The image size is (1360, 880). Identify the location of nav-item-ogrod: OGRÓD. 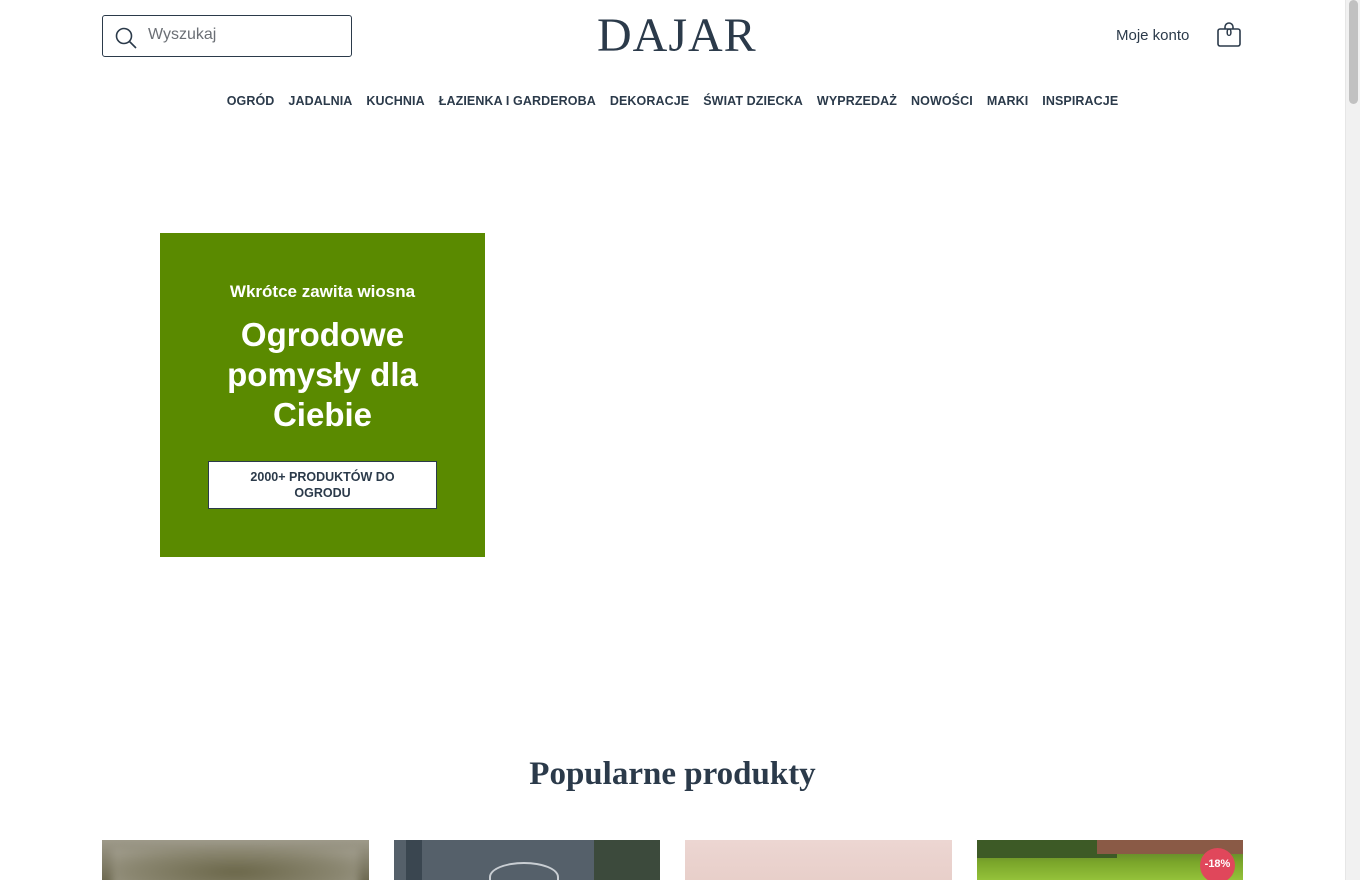
(251, 101).